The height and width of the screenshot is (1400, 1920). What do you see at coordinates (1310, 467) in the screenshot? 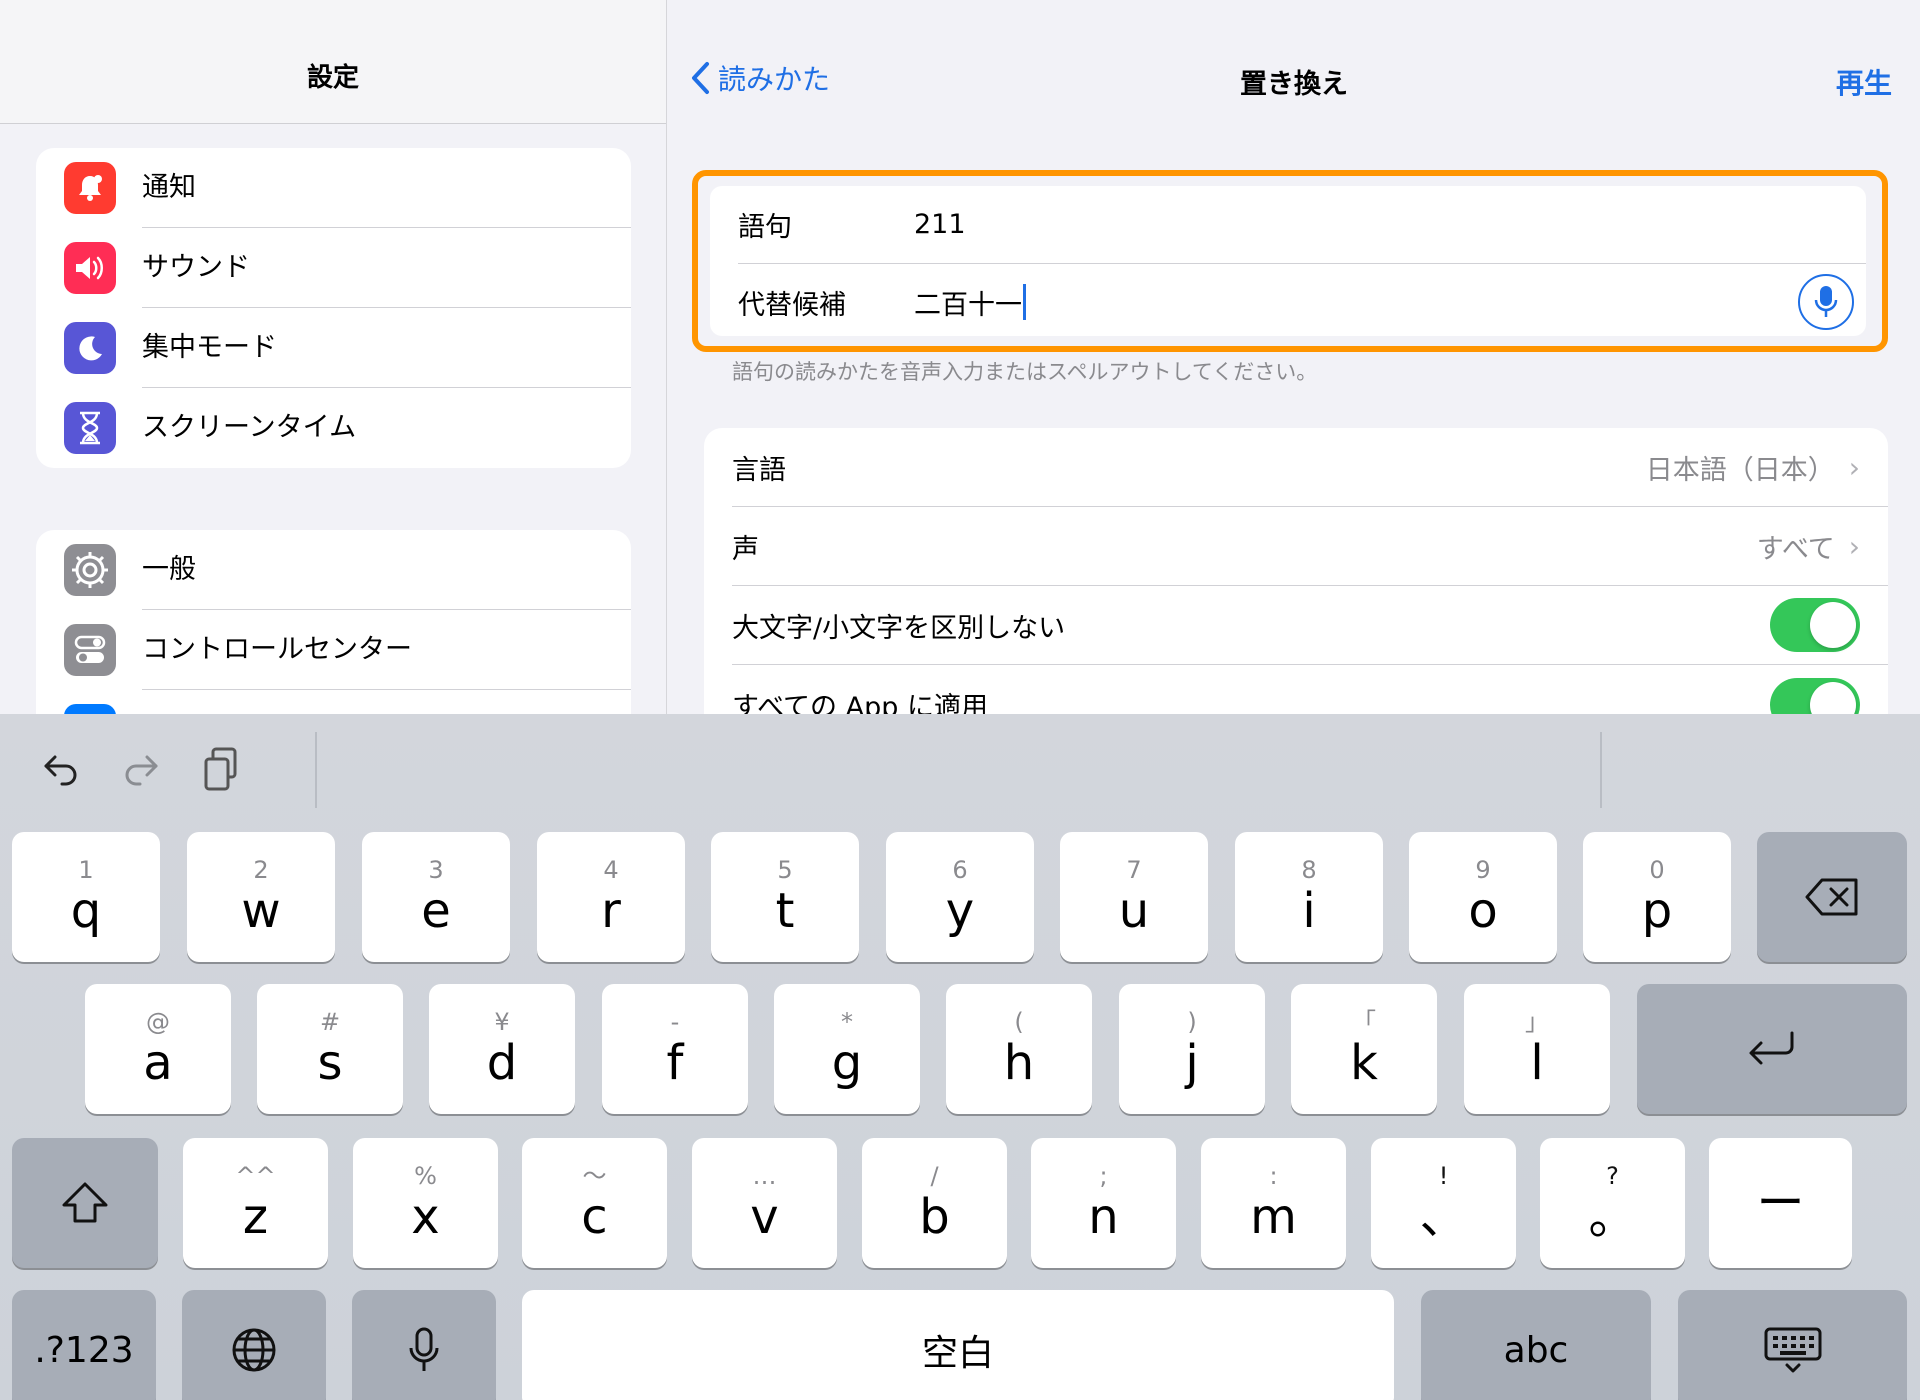
I see `language-row: 言語 日本語（日本） ›` at bounding box center [1310, 467].